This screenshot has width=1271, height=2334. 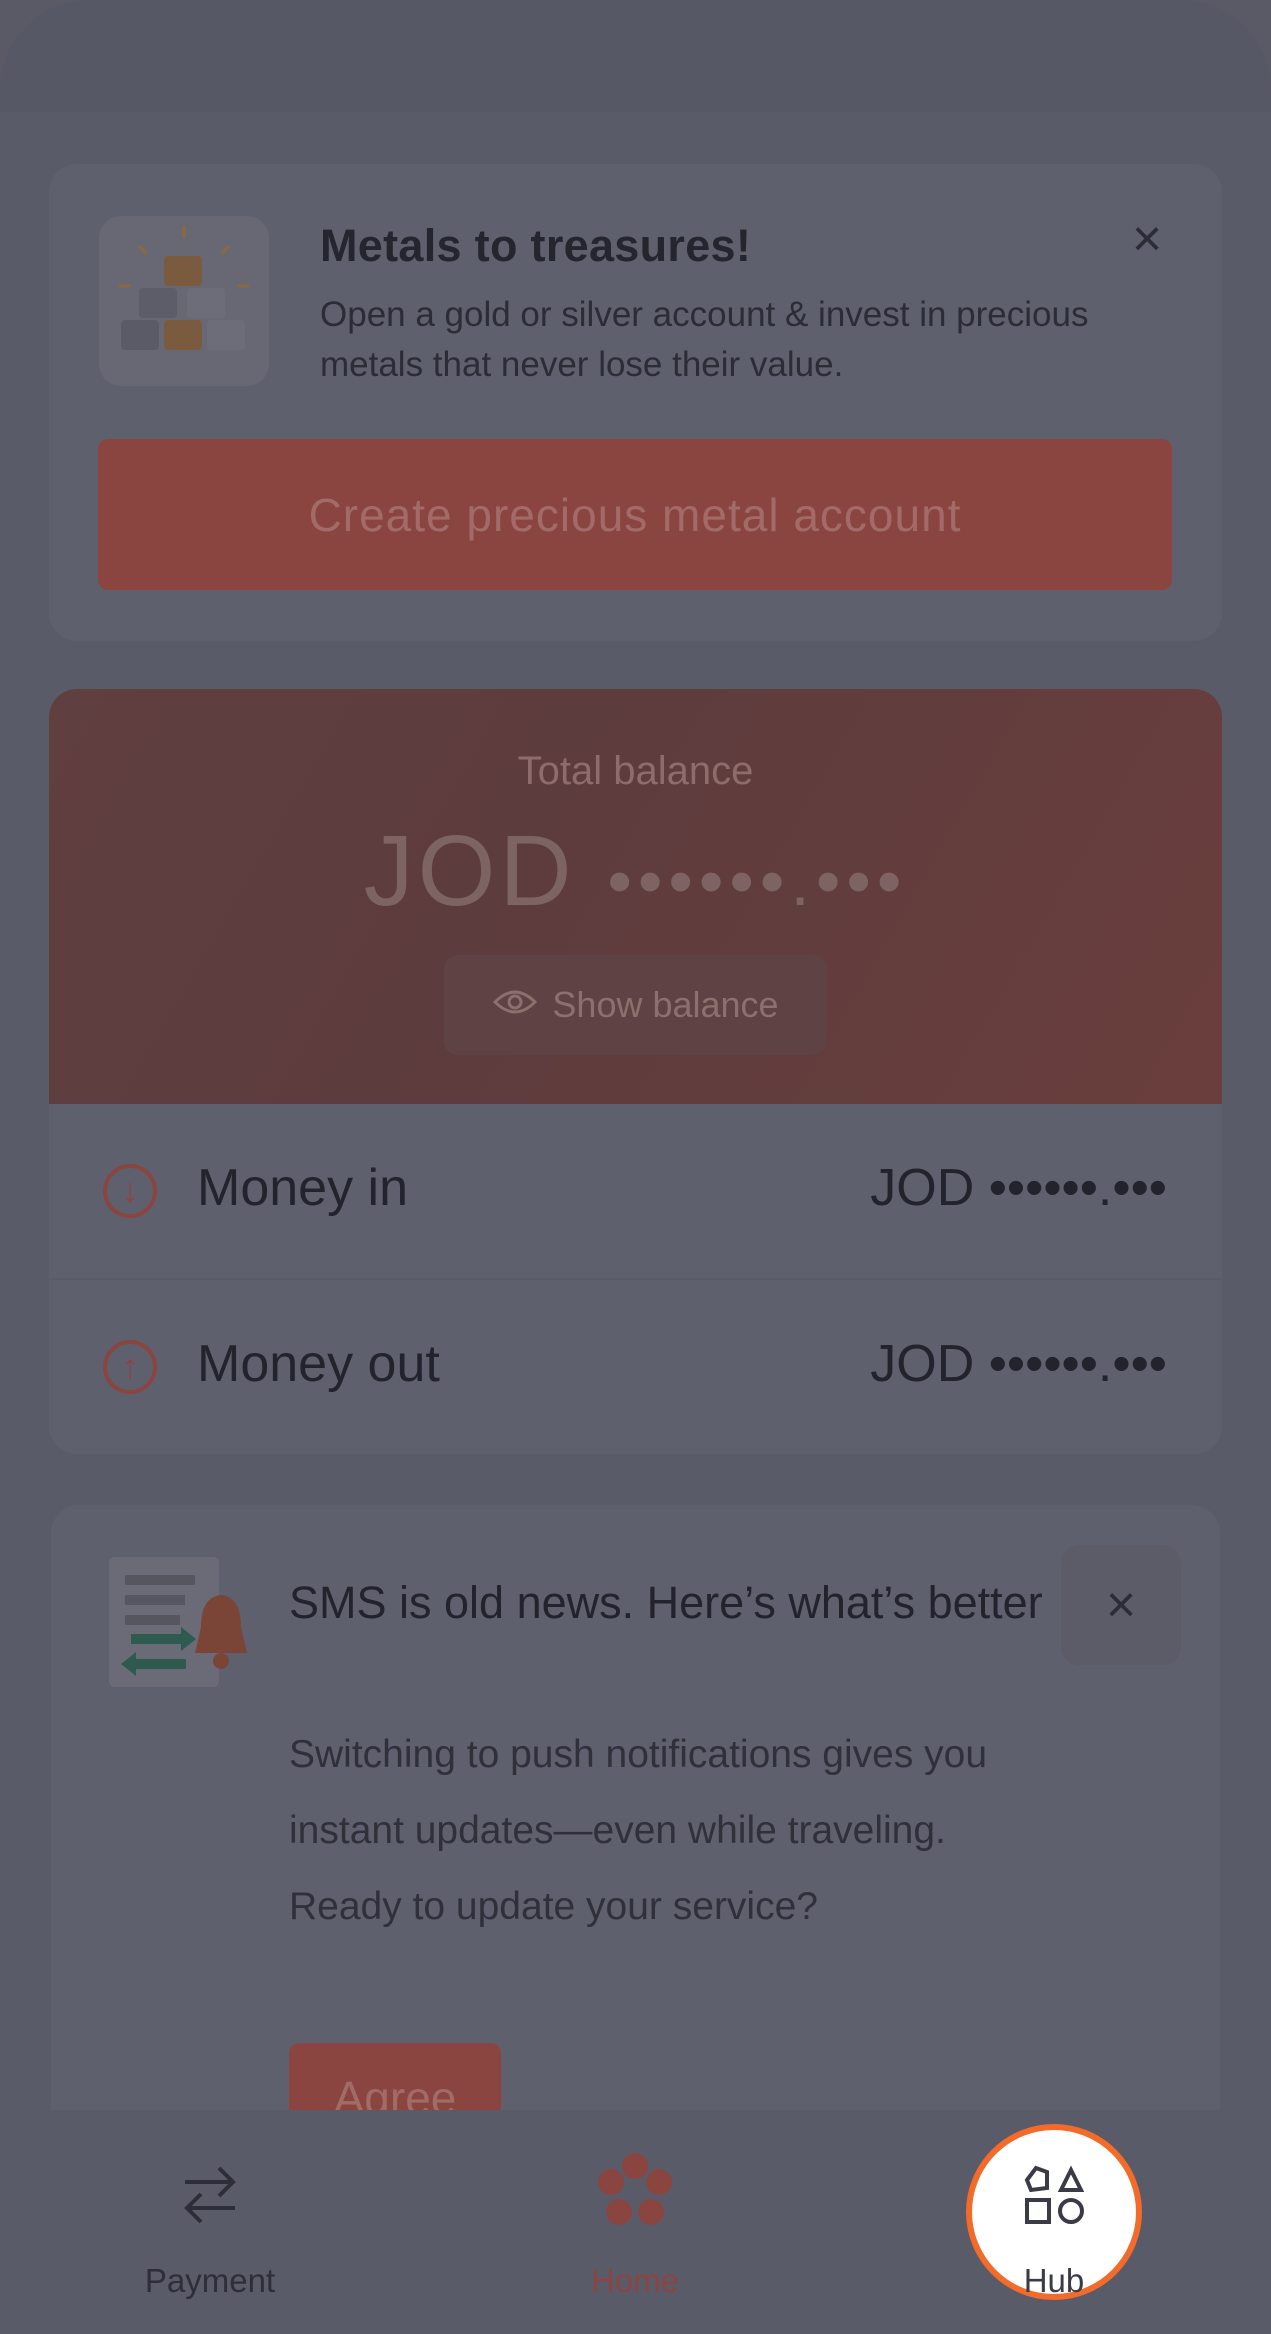 What do you see at coordinates (666, 1602) in the screenshot?
I see `sms-promo-title: SMS is old news. Here’s what’s better` at bounding box center [666, 1602].